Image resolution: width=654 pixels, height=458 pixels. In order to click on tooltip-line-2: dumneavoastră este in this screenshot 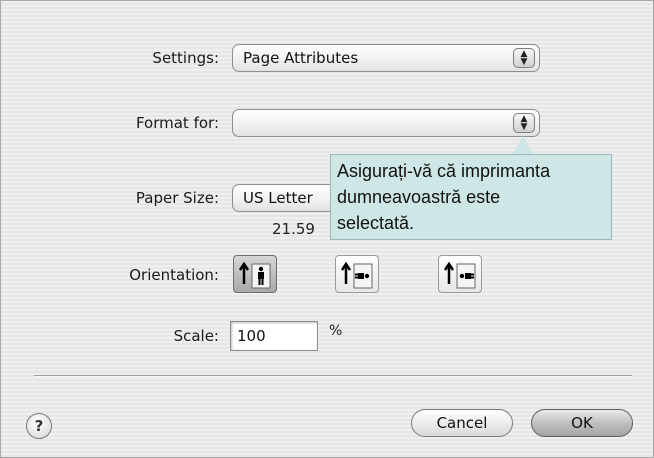, I will do `click(419, 197)`.